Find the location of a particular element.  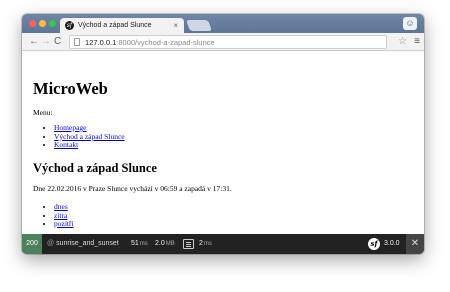

window-close-button is located at coordinates (32, 23).